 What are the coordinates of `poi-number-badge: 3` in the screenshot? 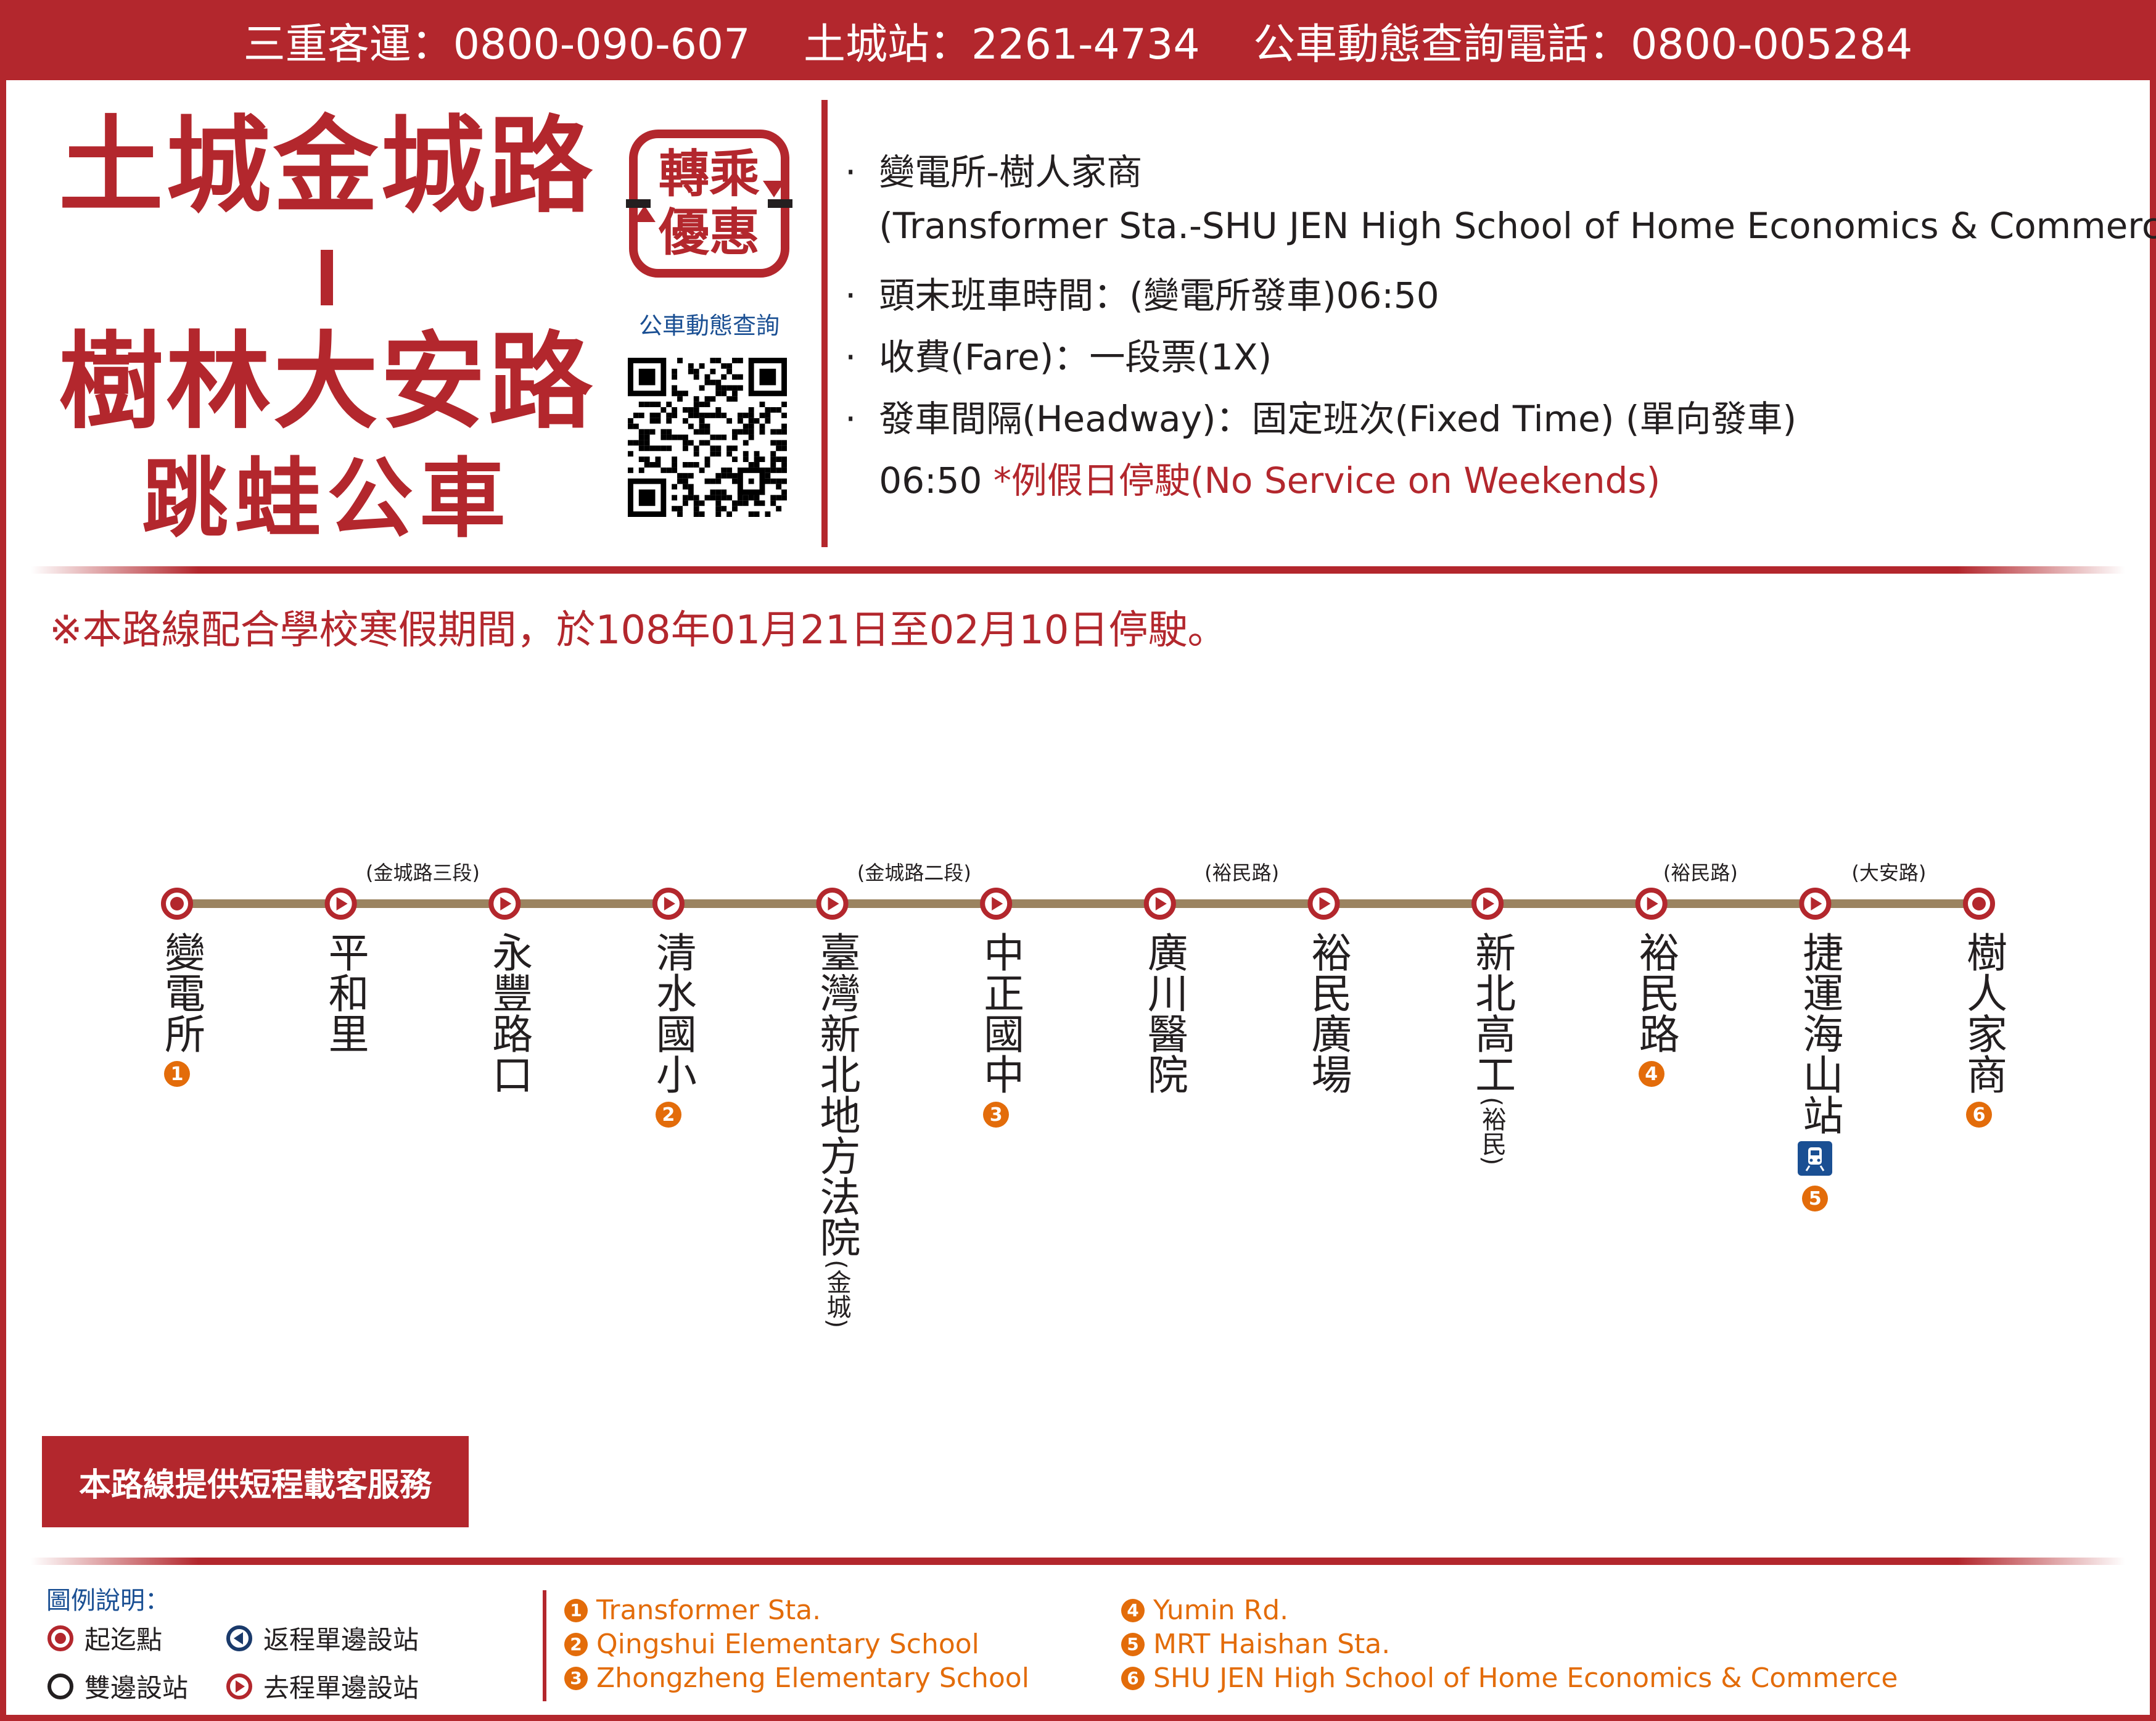 It's located at (996, 1115).